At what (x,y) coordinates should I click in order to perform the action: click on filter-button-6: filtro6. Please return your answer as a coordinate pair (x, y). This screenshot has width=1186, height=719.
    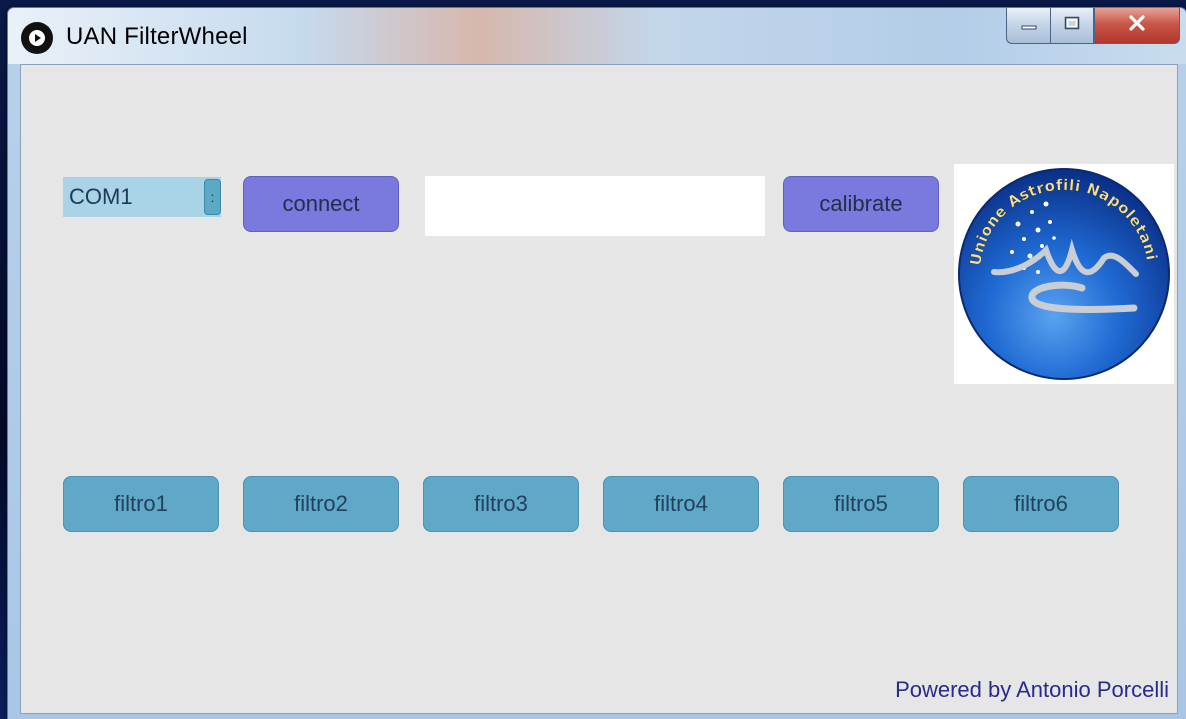
    Looking at the image, I should click on (1041, 504).